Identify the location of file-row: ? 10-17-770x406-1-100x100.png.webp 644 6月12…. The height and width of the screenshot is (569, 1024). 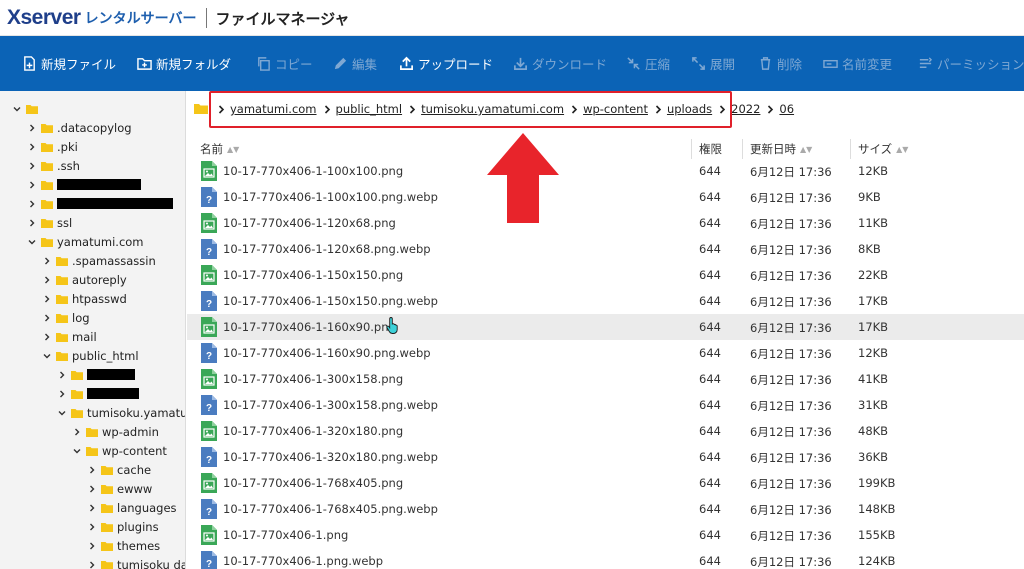
(605, 197).